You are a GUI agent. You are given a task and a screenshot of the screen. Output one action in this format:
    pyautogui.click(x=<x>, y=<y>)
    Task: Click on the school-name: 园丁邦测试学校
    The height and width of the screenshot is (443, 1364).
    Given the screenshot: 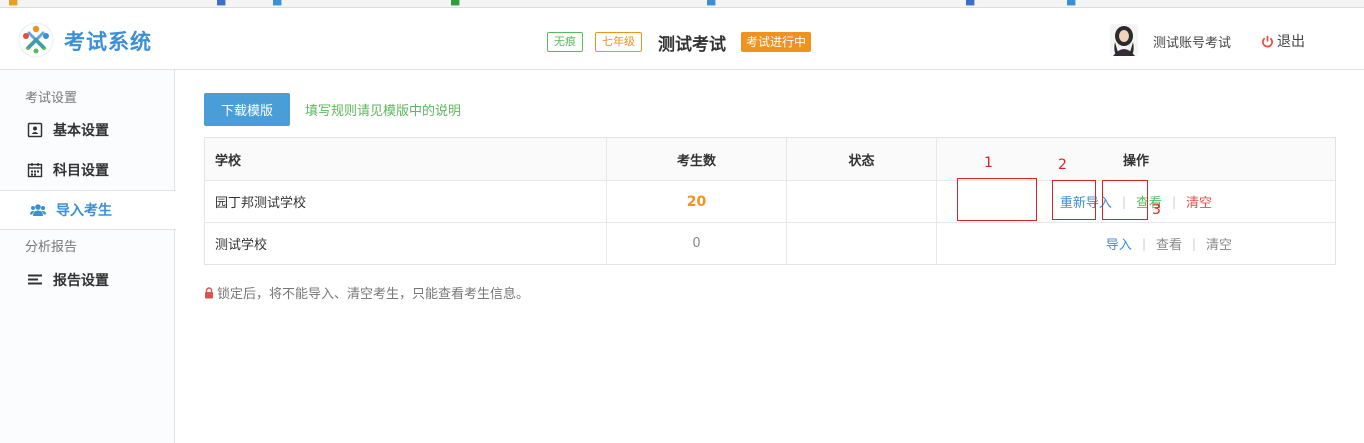 What is the action you would take?
    pyautogui.click(x=261, y=203)
    